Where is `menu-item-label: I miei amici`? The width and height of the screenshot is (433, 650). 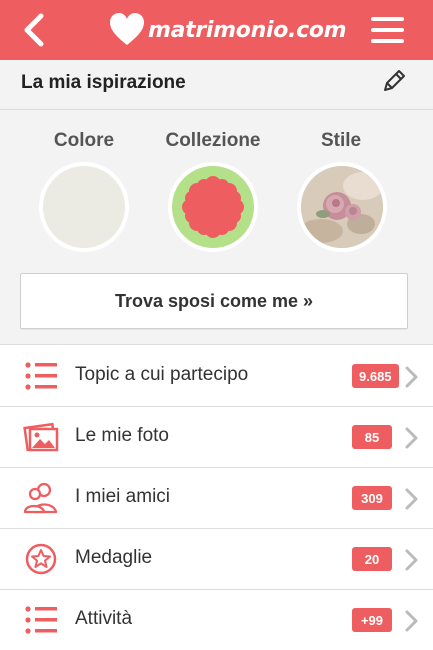
menu-item-label: I miei amici is located at coordinates (123, 496).